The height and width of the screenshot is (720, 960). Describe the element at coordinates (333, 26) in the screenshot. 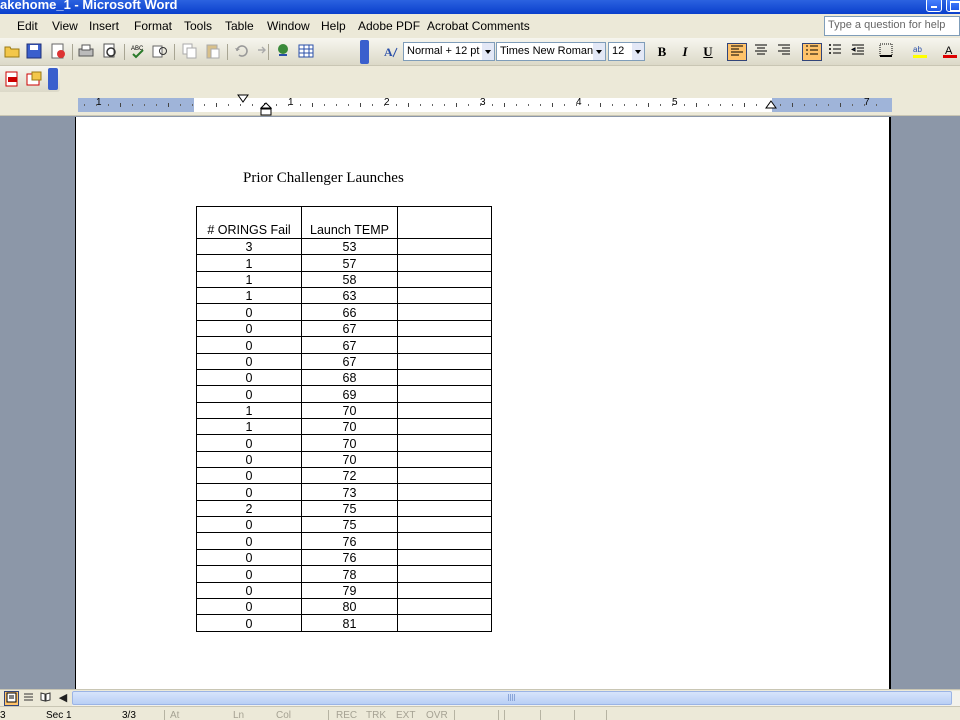

I see `menu-help: Help` at that location.